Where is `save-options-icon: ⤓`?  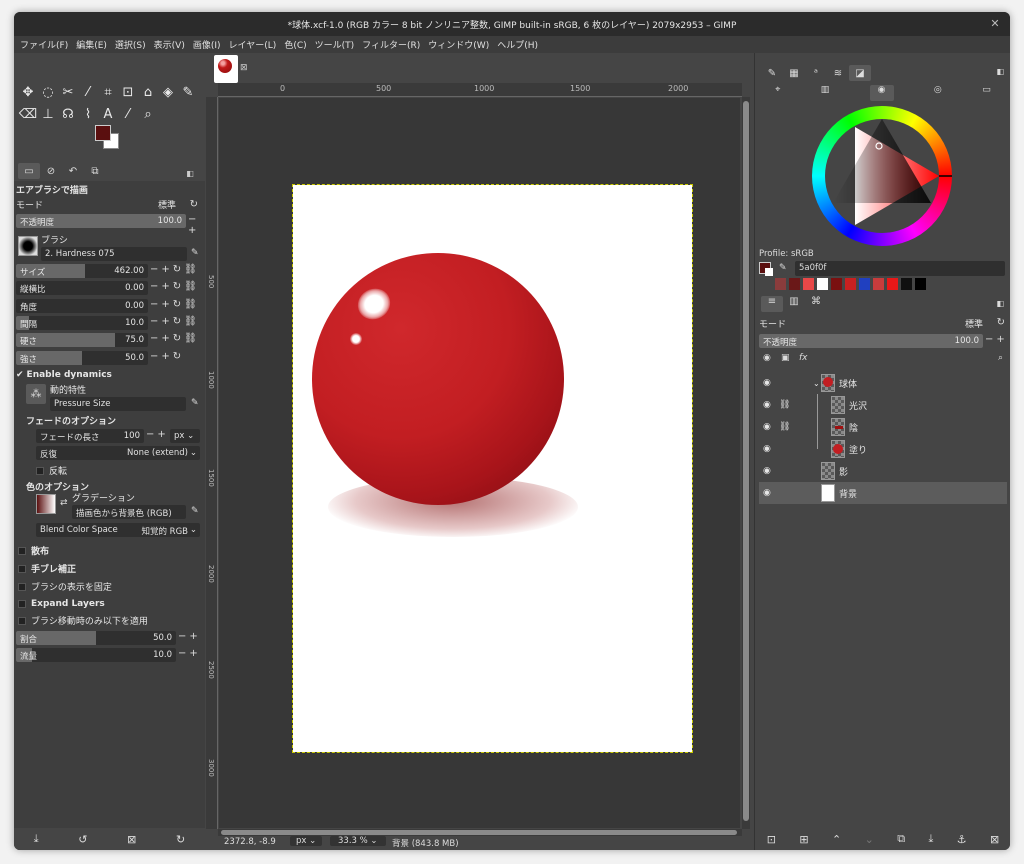 save-options-icon: ⤓ is located at coordinates (36, 839).